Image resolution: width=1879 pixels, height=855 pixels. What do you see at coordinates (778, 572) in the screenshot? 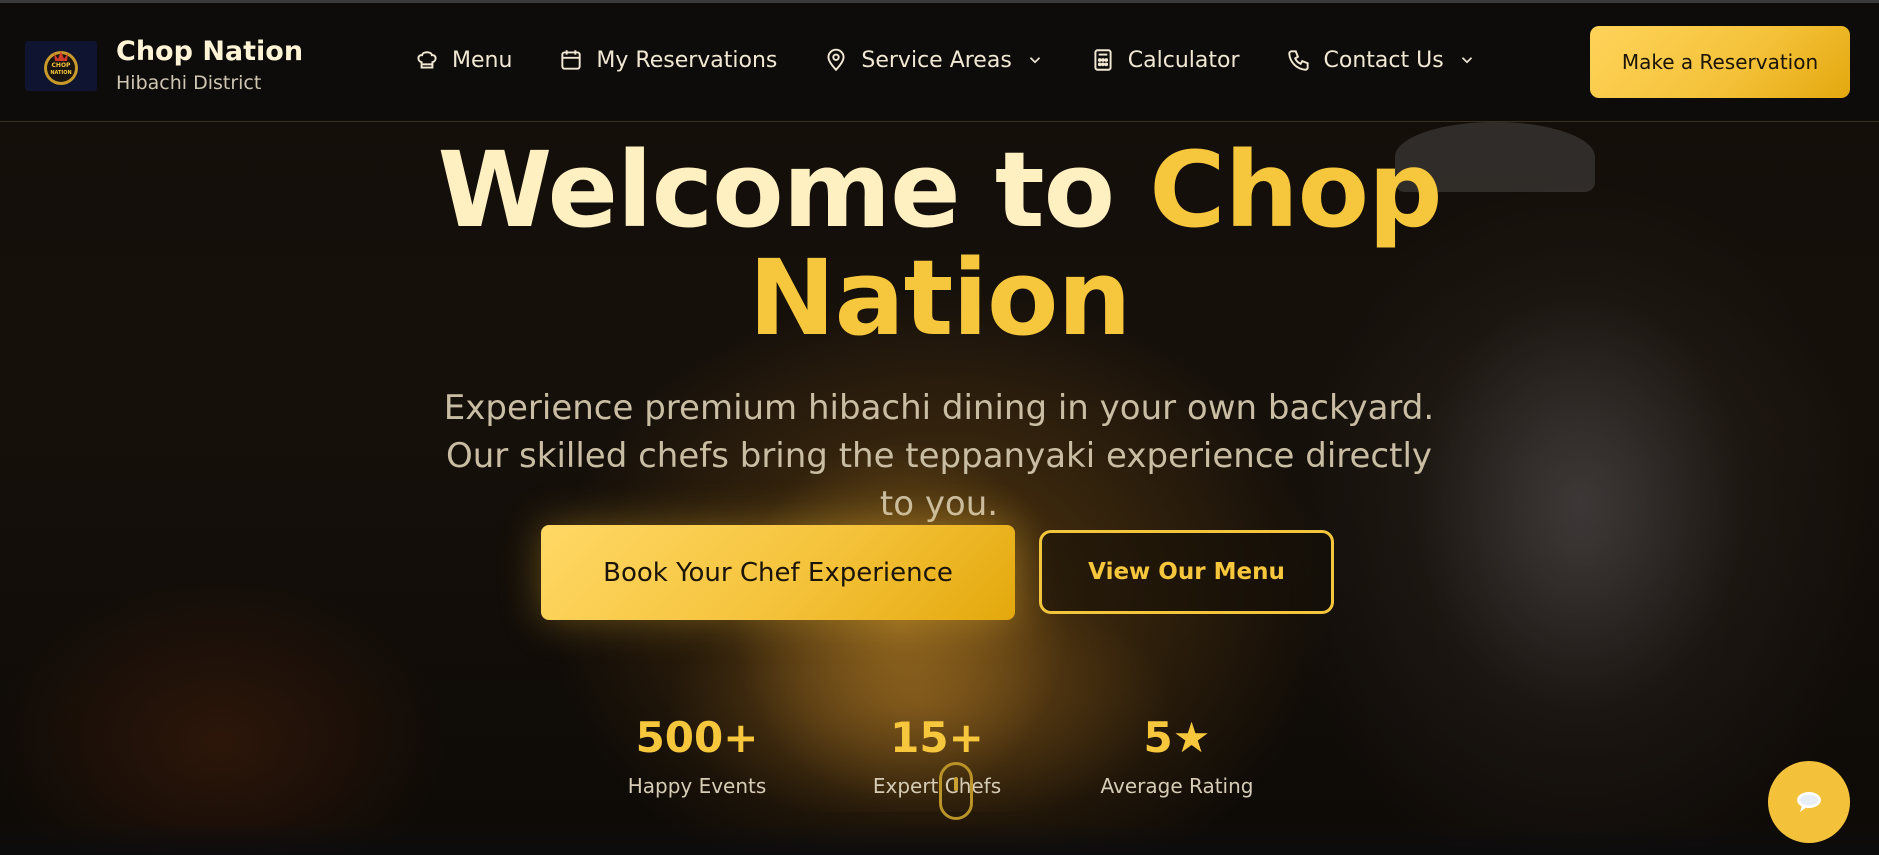
I see `book-chef-experience-button: Book Your Chef Experience` at bounding box center [778, 572].